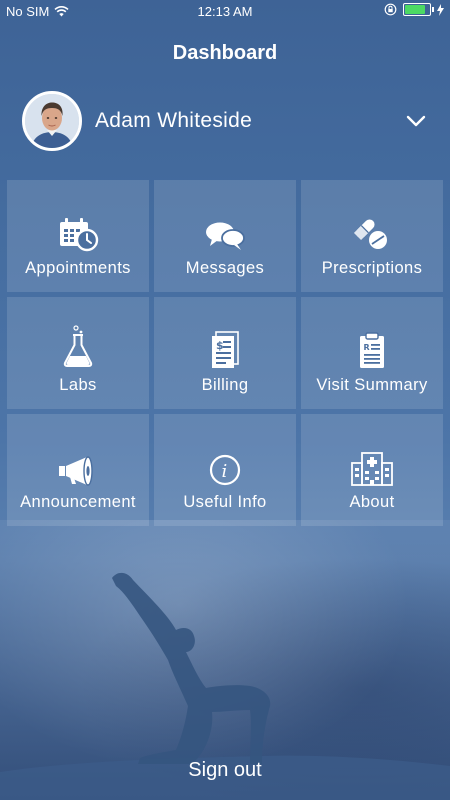 The image size is (450, 800). I want to click on tile-label: About, so click(372, 502).